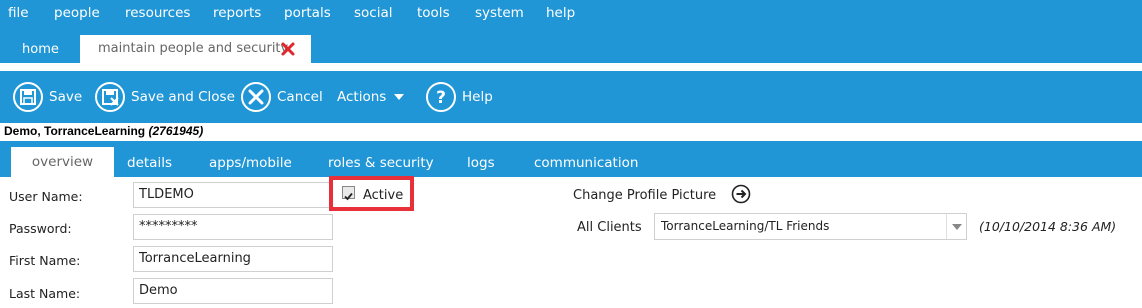  What do you see at coordinates (459, 97) in the screenshot?
I see `help-button: ? Help` at bounding box center [459, 97].